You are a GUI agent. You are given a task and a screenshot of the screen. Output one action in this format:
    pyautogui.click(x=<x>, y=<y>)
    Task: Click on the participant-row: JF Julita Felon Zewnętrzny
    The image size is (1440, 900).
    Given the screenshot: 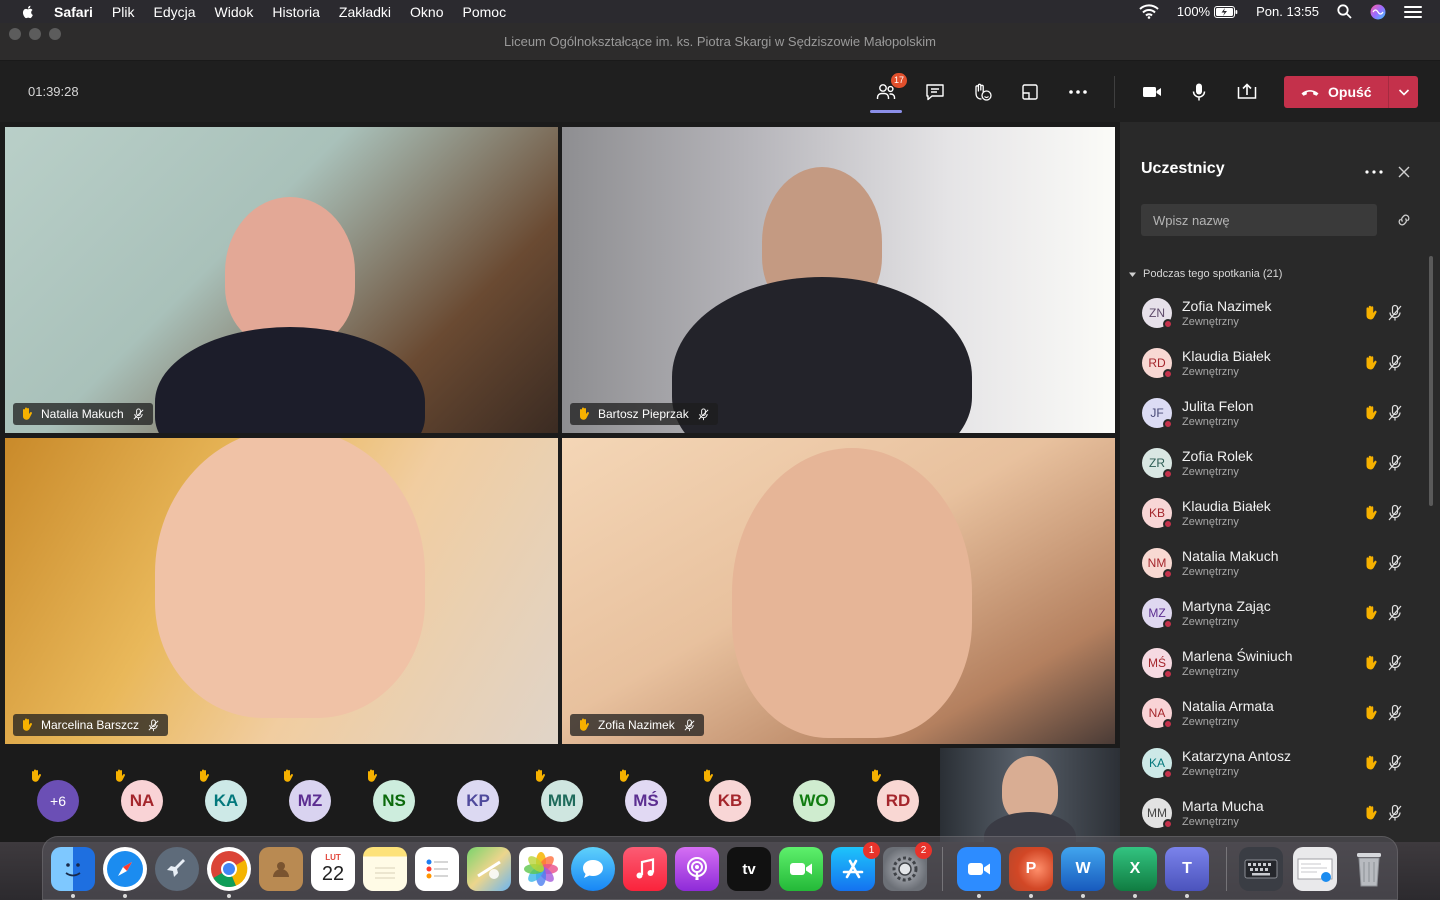 What is the action you would take?
    pyautogui.click(x=1270, y=417)
    